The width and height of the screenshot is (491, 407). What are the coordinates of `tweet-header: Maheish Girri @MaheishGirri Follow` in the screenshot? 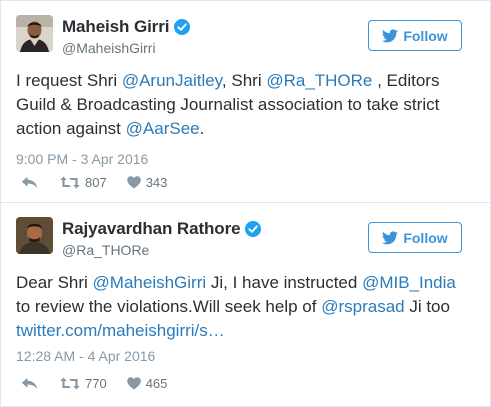 It's located at (246, 35).